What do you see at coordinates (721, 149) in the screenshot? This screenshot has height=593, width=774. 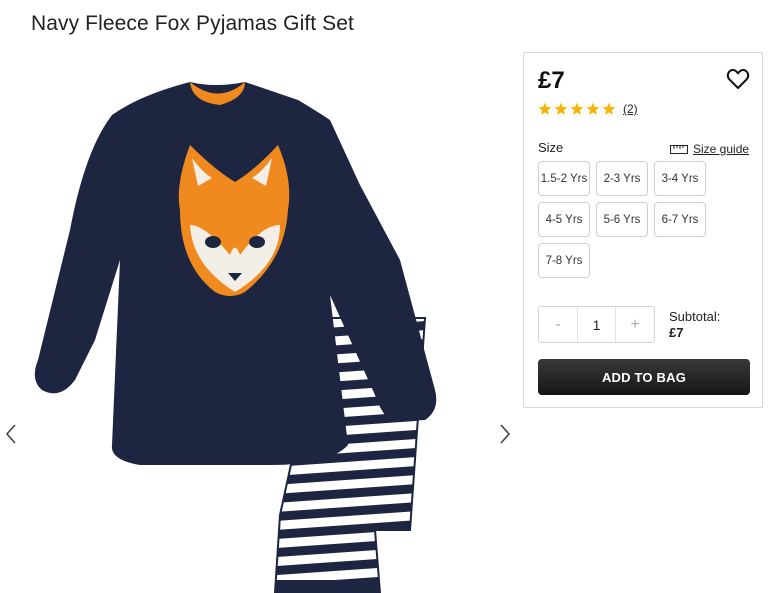 I see `size-guide-label: Size guide` at bounding box center [721, 149].